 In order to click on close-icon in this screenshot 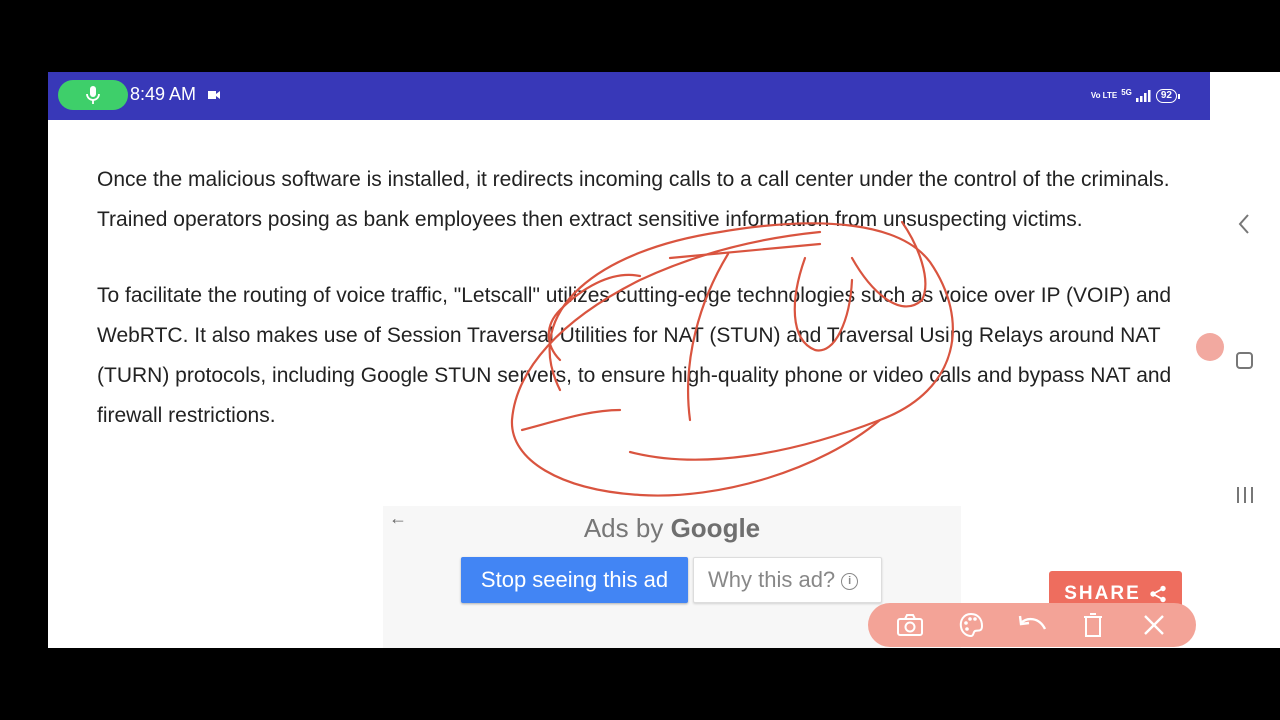, I will do `click(1153, 625)`.